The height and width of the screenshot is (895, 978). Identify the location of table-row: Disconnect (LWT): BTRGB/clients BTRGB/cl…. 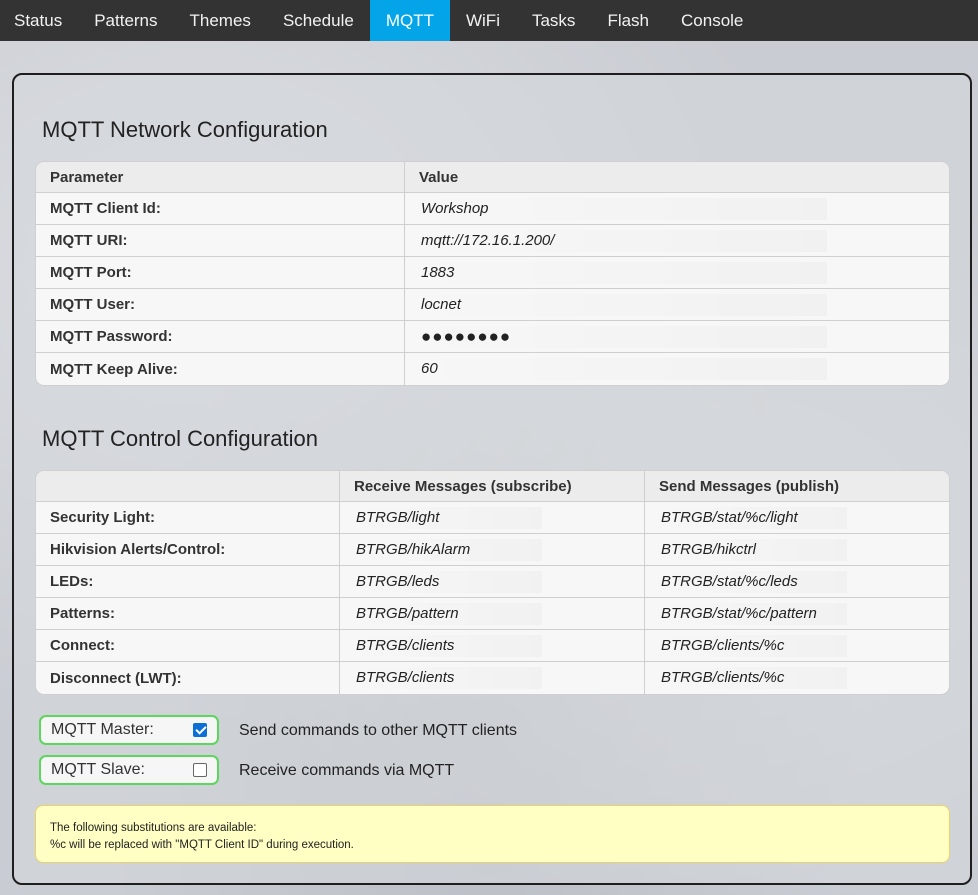
(492, 678).